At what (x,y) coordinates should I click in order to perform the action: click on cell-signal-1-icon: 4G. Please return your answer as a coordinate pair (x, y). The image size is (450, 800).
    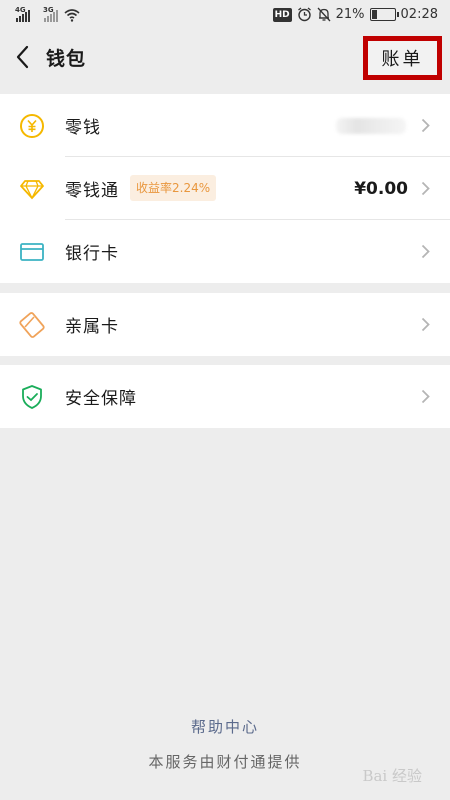
    Looking at the image, I should click on (22, 14).